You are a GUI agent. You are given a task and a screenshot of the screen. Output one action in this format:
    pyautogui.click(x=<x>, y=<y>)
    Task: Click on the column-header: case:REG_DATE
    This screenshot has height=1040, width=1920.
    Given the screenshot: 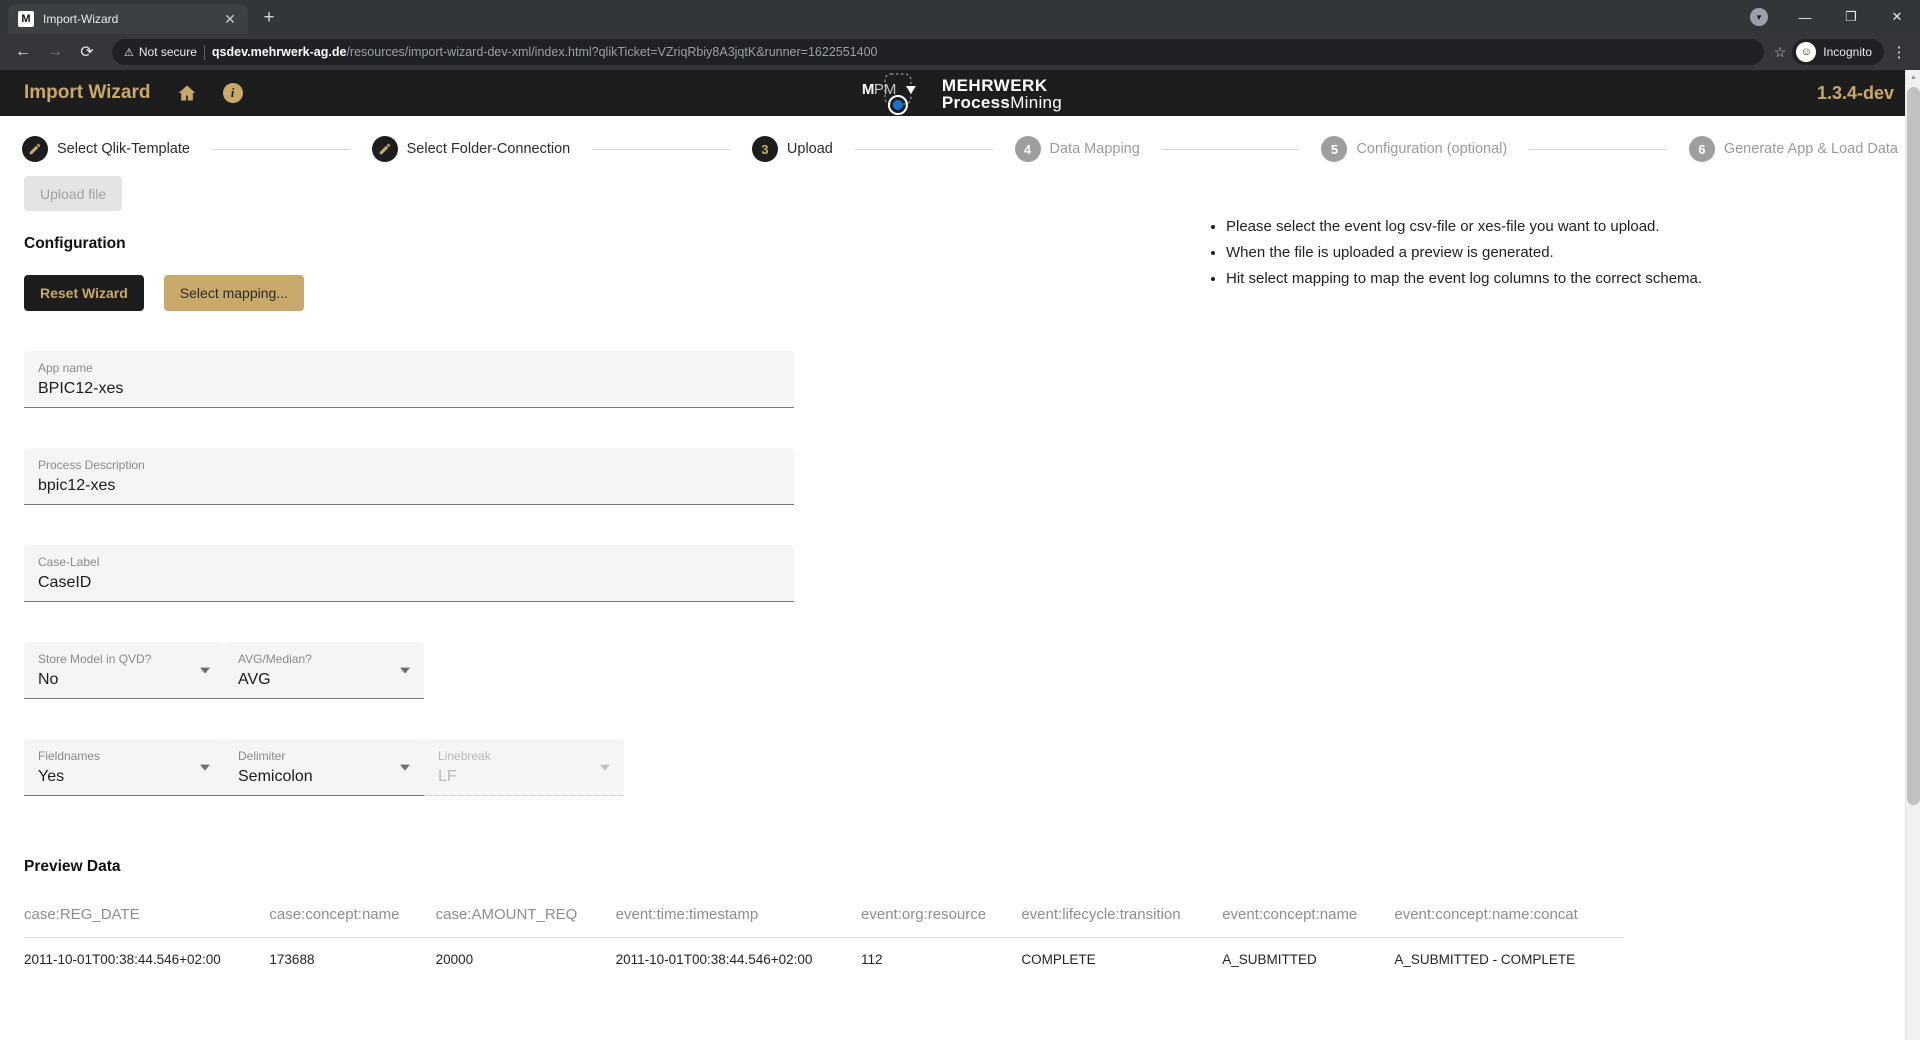 What is the action you would take?
    pyautogui.click(x=147, y=914)
    